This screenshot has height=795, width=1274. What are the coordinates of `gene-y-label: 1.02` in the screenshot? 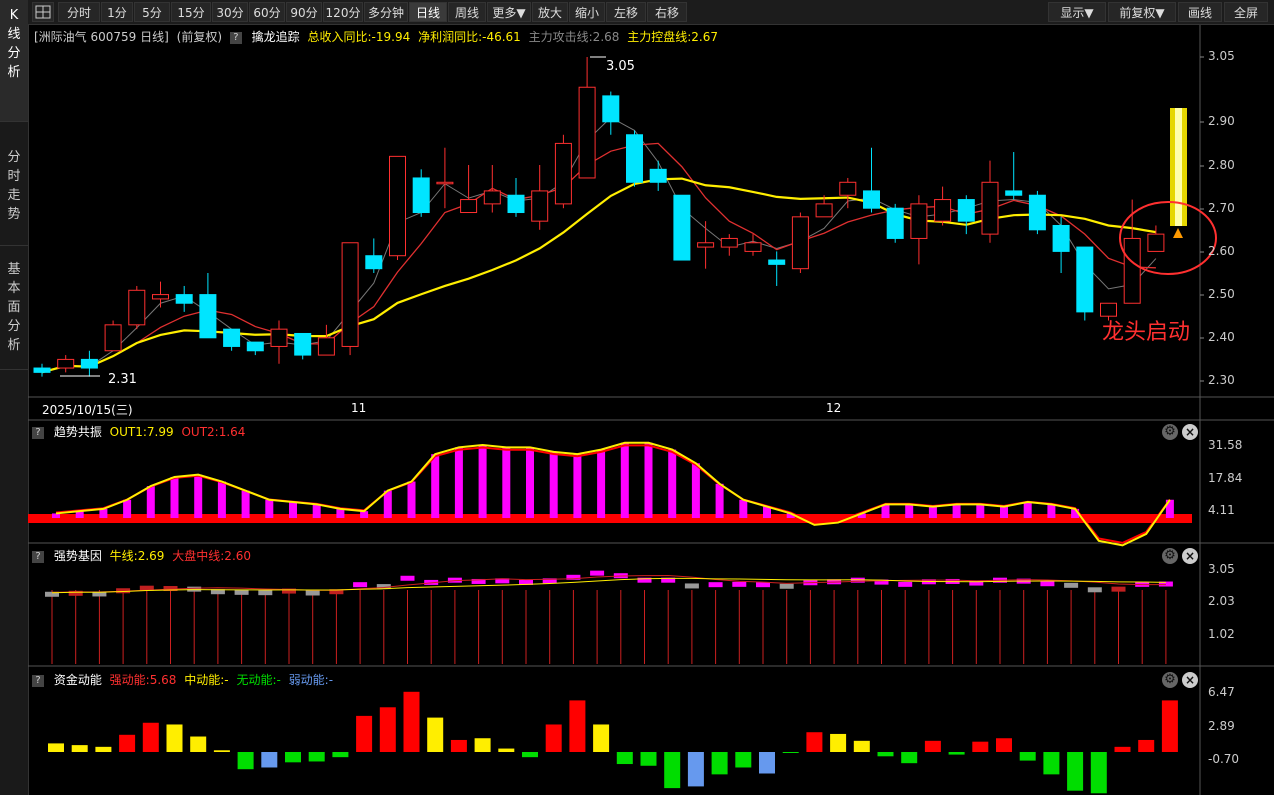 It's located at (1221, 634).